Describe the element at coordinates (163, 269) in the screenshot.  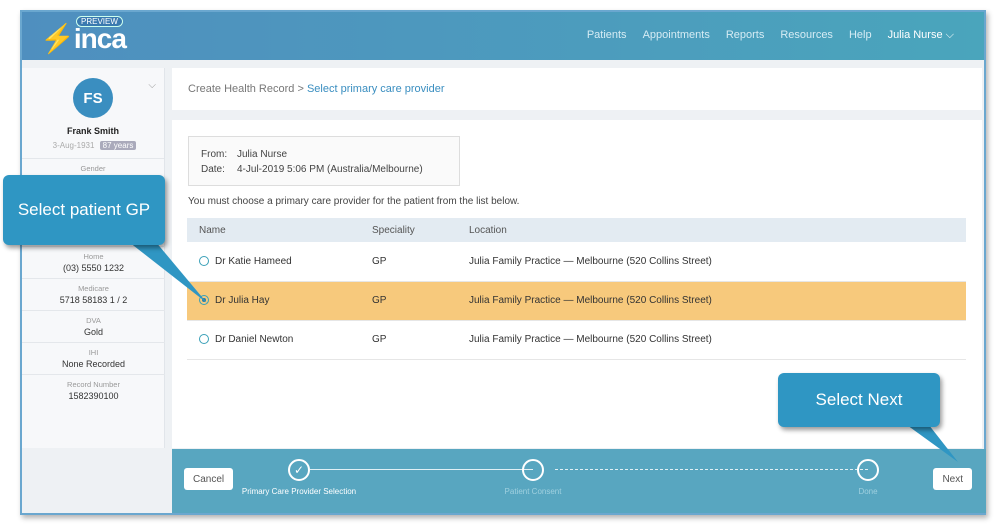
I see `callout-pointer-gp` at that location.